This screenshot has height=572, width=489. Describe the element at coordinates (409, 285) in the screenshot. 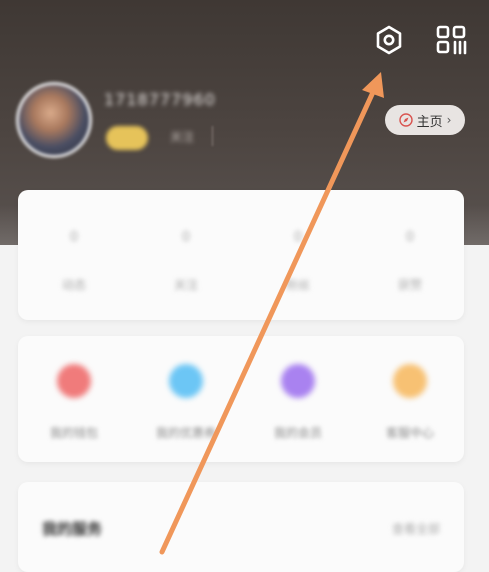

I see `stat-label: 获赞` at that location.